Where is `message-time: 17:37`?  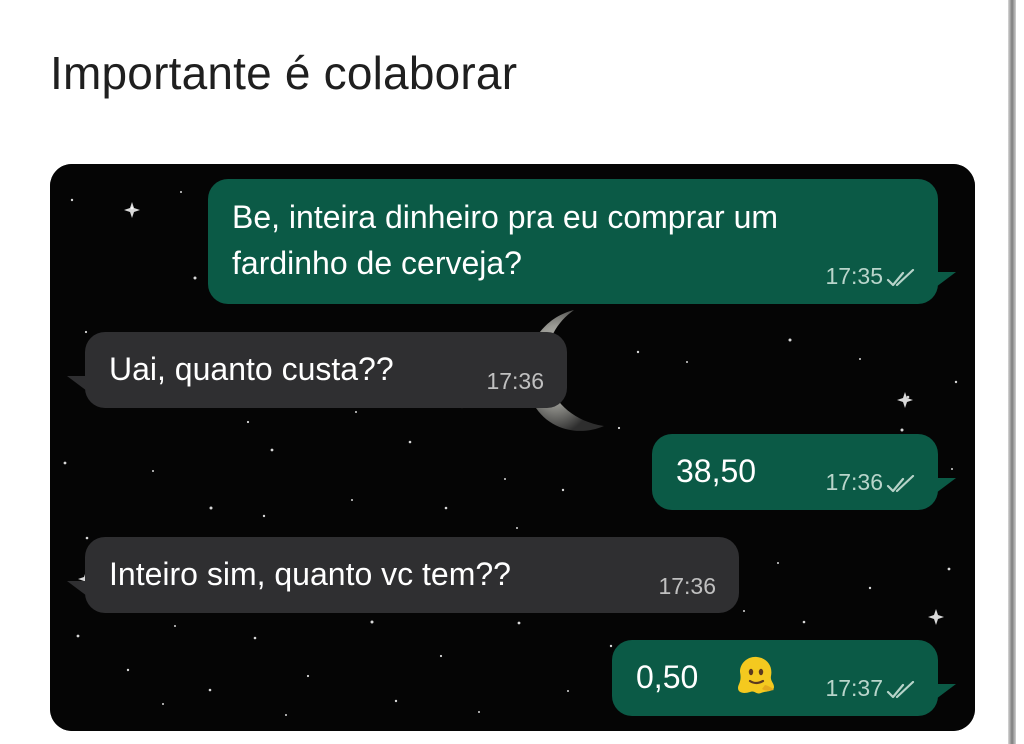 message-time: 17:37 is located at coordinates (854, 688).